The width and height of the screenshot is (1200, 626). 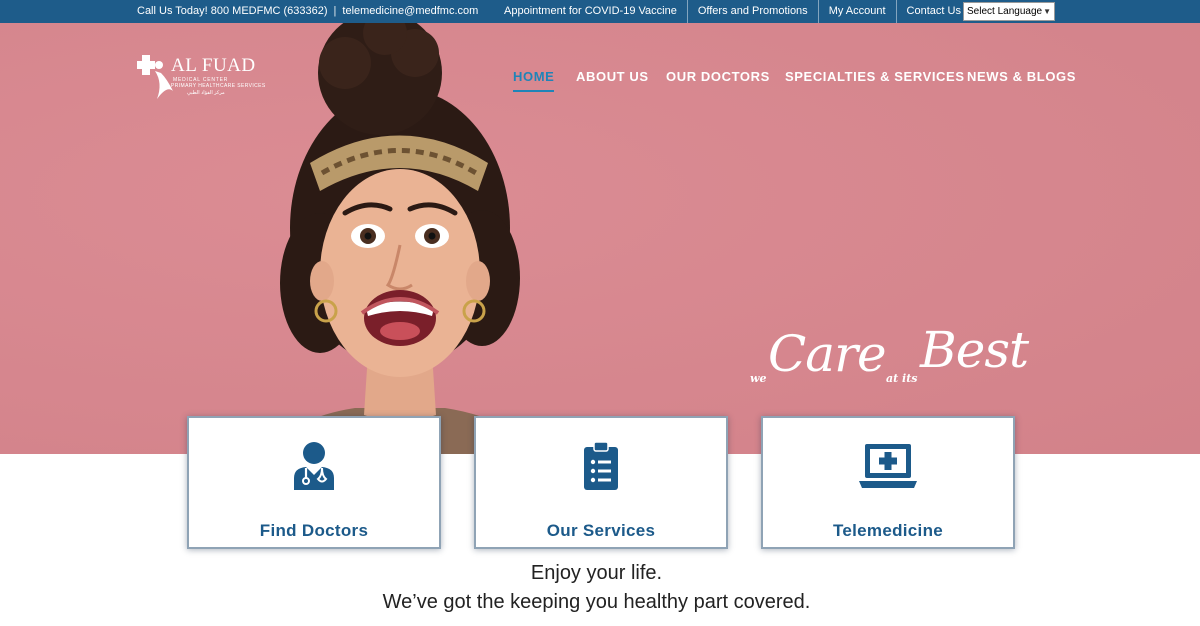 I want to click on phone-link: Call Us Today! 800 MEDFMC (633362), so click(x=232, y=11).